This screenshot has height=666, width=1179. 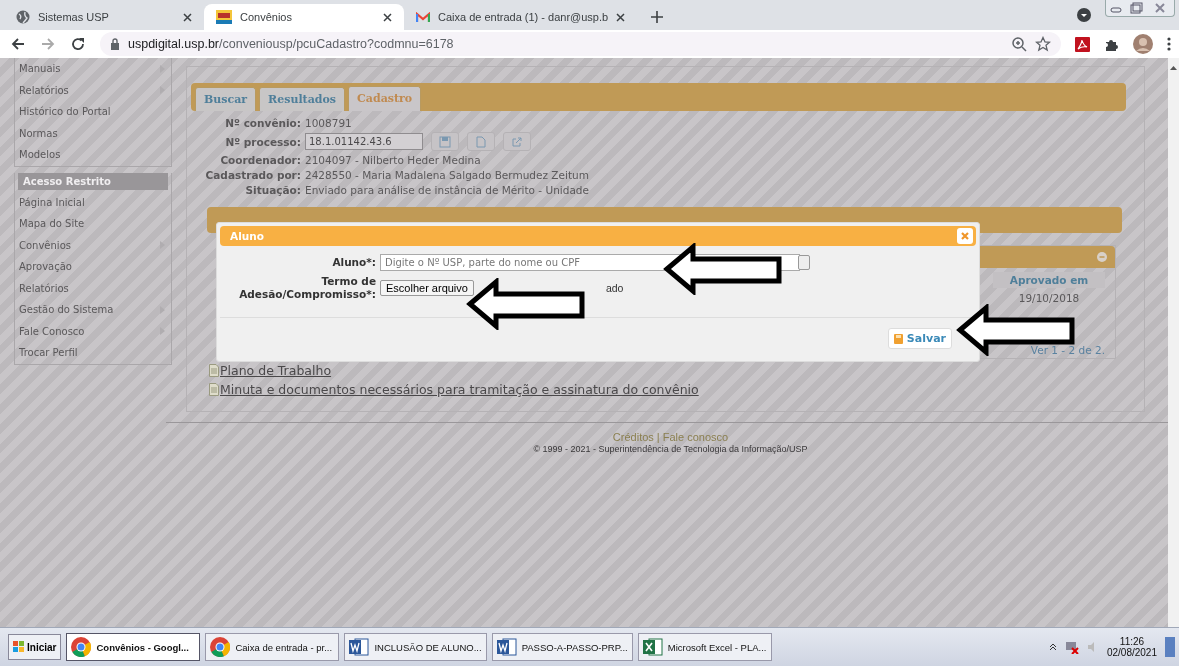 What do you see at coordinates (580, 44) in the screenshot?
I see `address-bar: uspdigital.usp.br/conveniousp/pcuCadastro?codmnu=6178` at bounding box center [580, 44].